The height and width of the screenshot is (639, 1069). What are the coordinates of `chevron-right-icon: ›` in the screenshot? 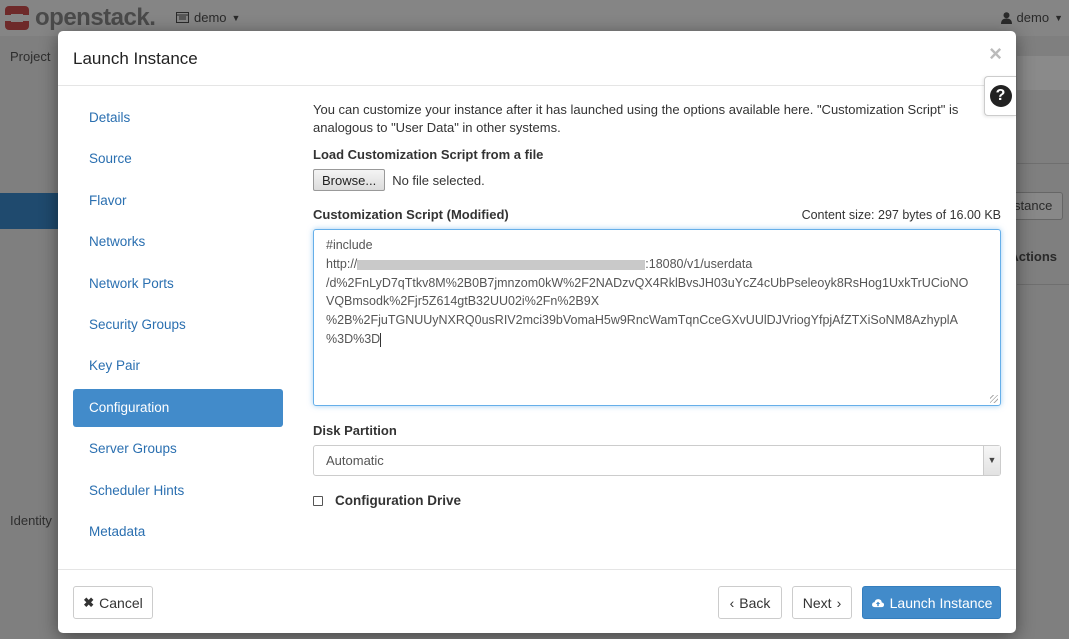 It's located at (839, 602).